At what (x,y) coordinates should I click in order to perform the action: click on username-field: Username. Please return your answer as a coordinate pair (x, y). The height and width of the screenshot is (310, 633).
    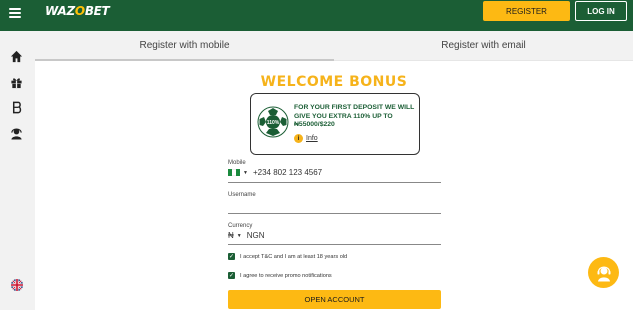
    Looking at the image, I should click on (334, 203).